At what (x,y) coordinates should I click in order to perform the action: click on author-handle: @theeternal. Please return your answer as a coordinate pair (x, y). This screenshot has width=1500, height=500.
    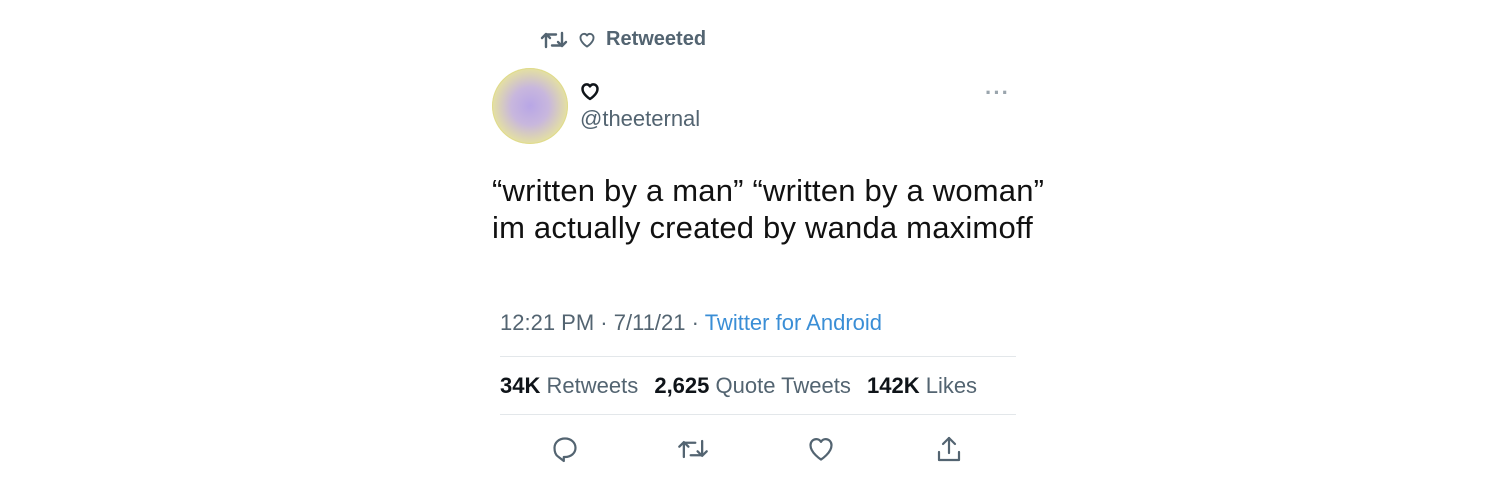
    Looking at the image, I should click on (640, 119).